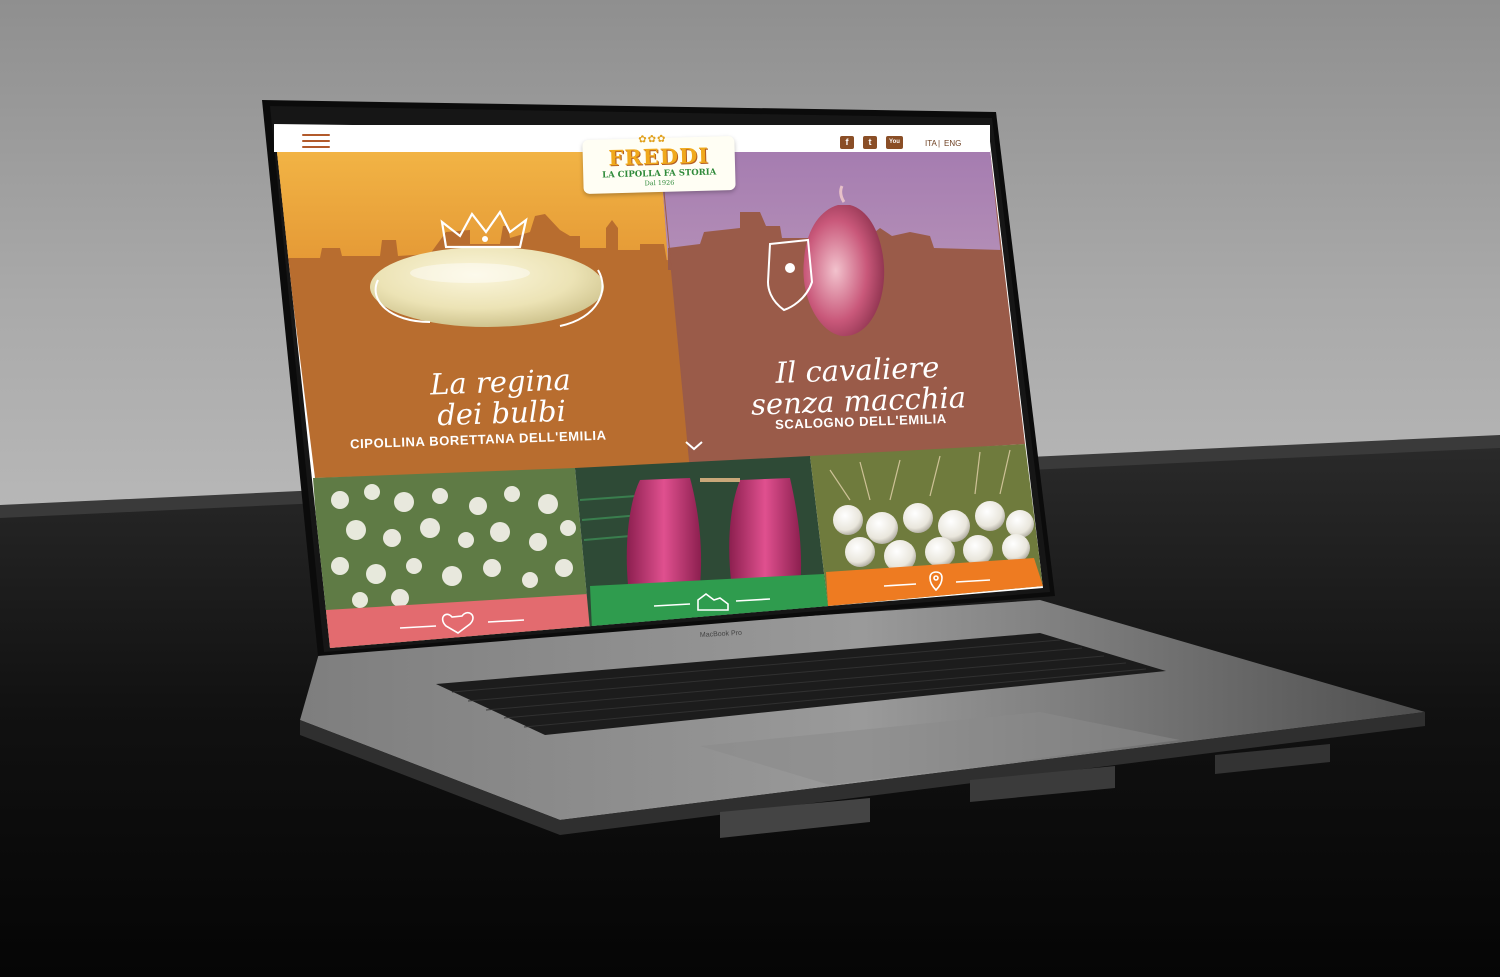 The width and height of the screenshot is (1500, 977). I want to click on language-ita: ITA, so click(931, 143).